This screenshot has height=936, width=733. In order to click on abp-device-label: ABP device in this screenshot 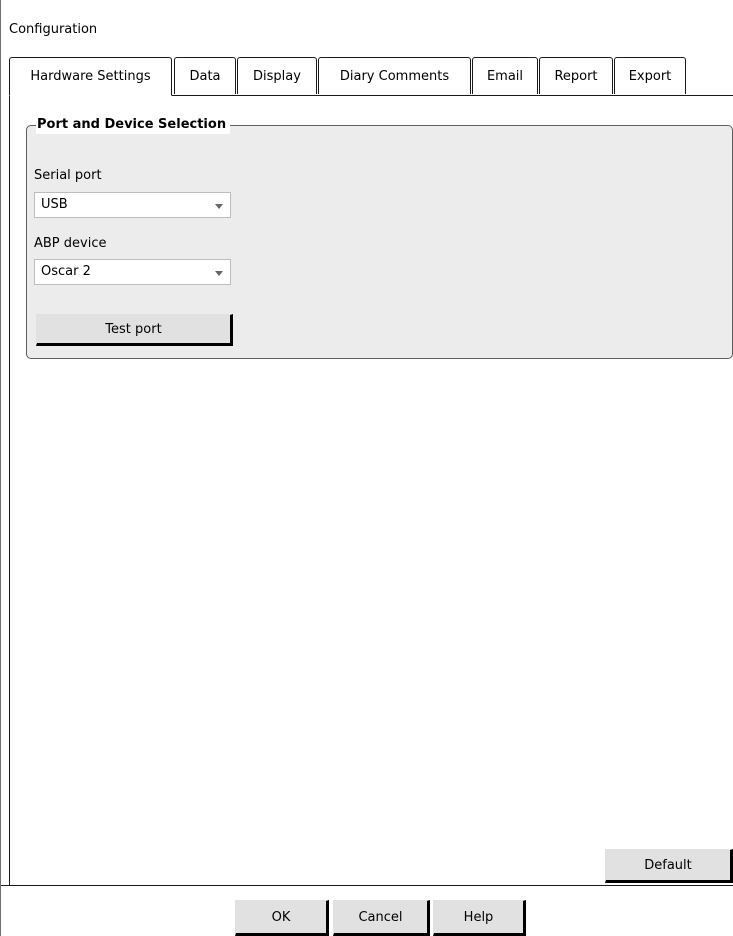, I will do `click(70, 243)`.